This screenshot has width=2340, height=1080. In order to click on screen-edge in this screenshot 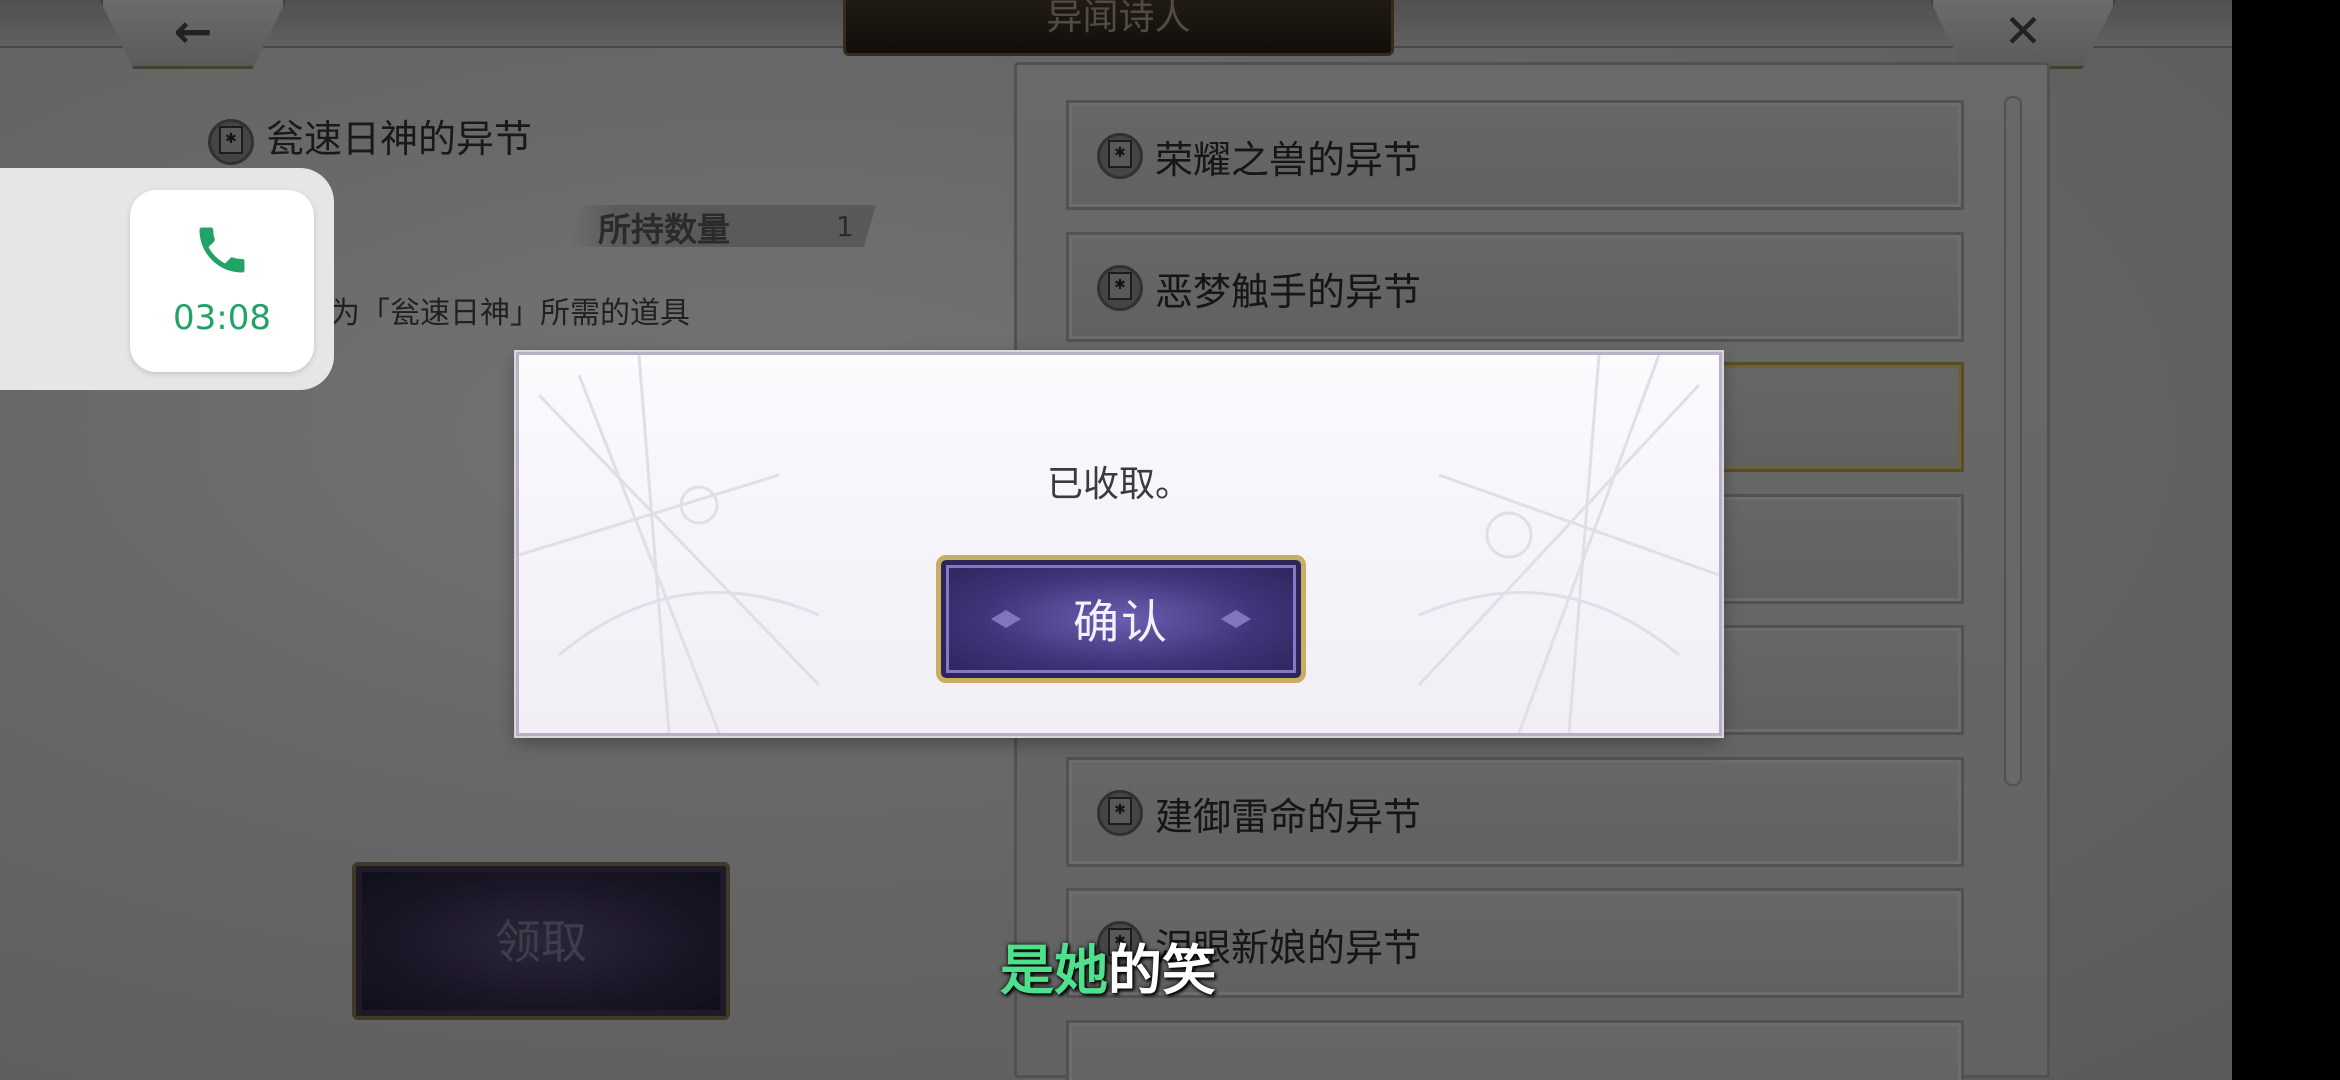, I will do `click(2286, 540)`.